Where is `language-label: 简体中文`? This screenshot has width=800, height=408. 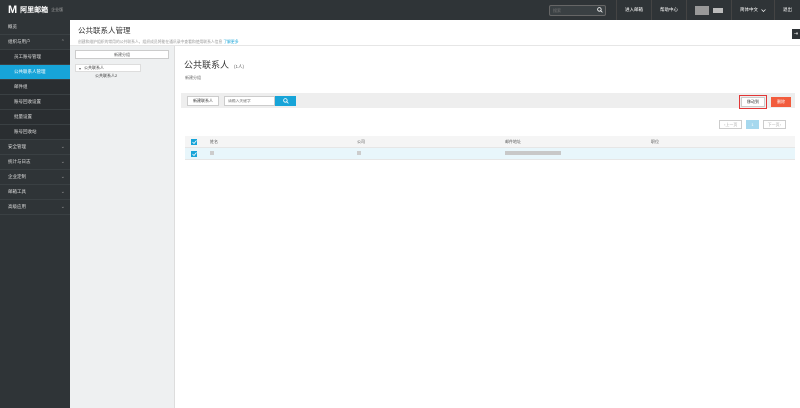
language-label: 简体中文 is located at coordinates (749, 9).